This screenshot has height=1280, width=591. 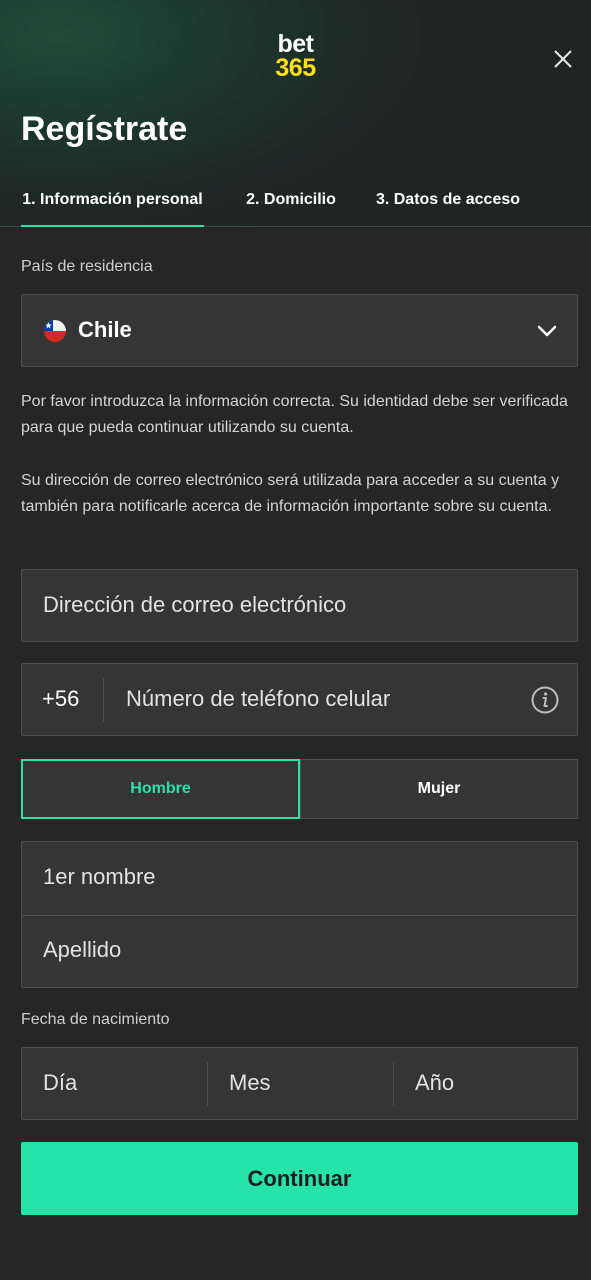 I want to click on close-icon, so click(x=563, y=59).